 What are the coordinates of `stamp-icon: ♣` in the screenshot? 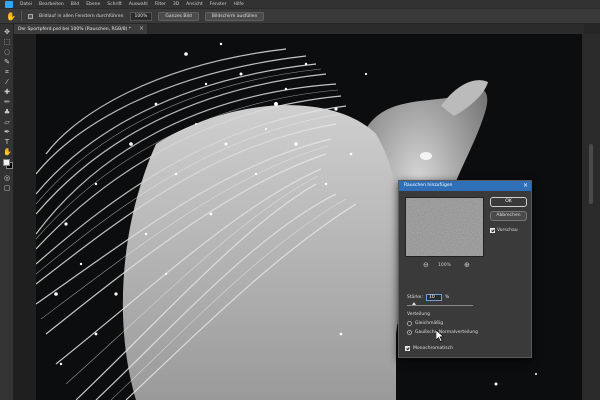 It's located at (7, 112).